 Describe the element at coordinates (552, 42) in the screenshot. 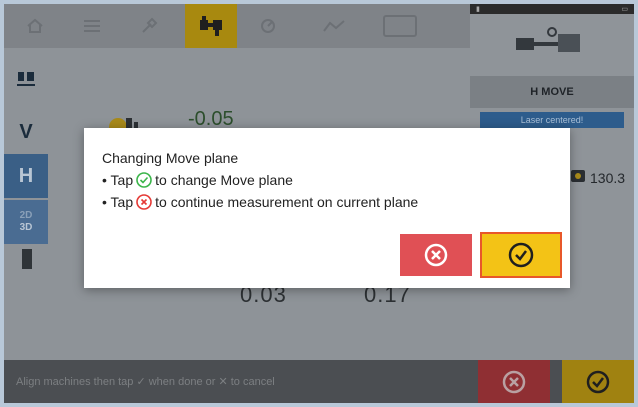

I see `machine-thumbnail` at that location.